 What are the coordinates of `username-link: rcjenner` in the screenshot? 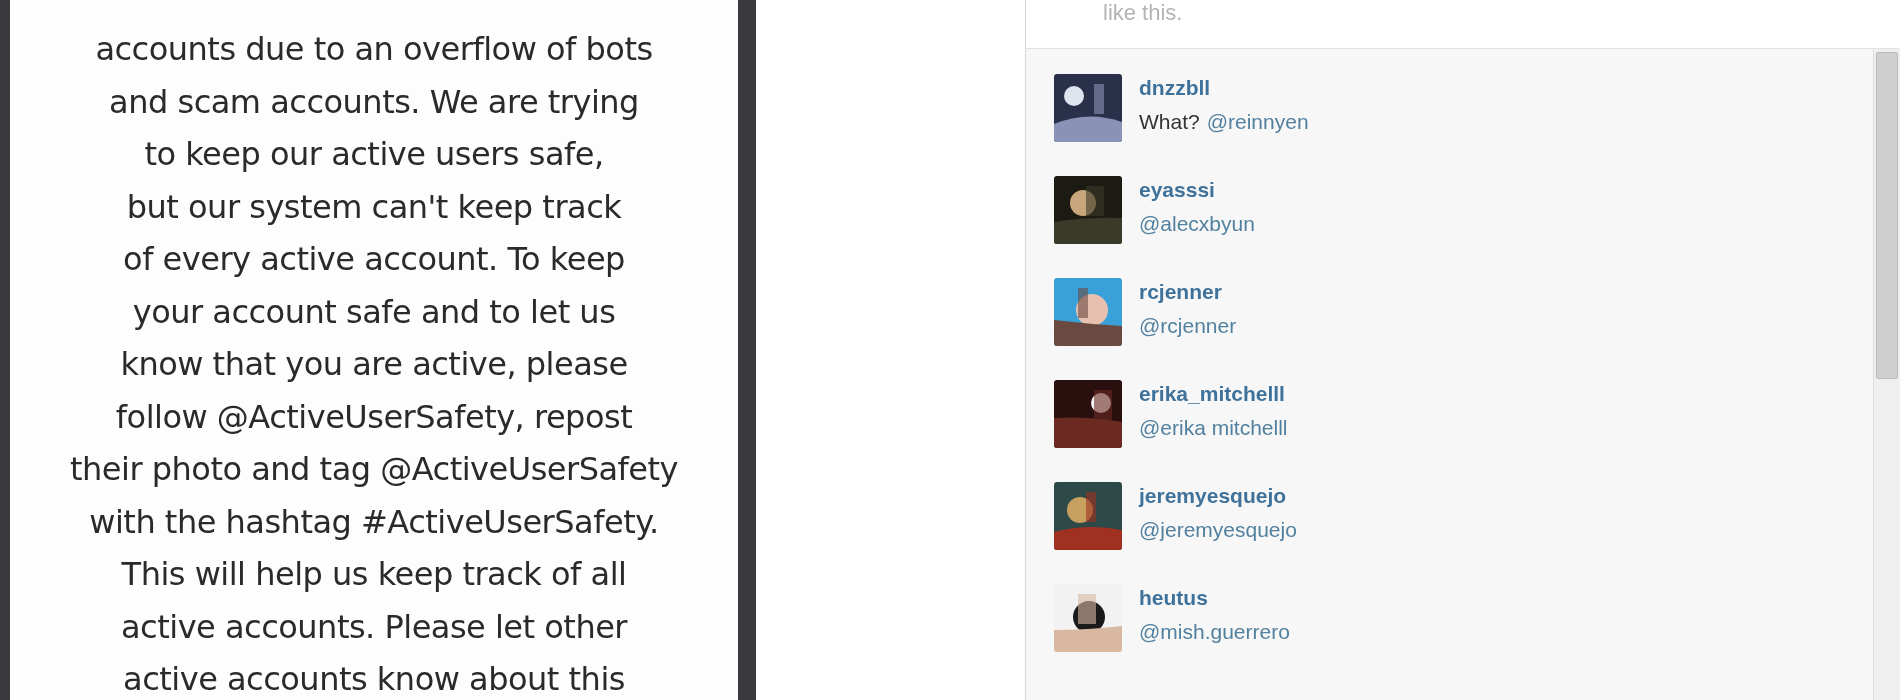 It's located at (1188, 292).